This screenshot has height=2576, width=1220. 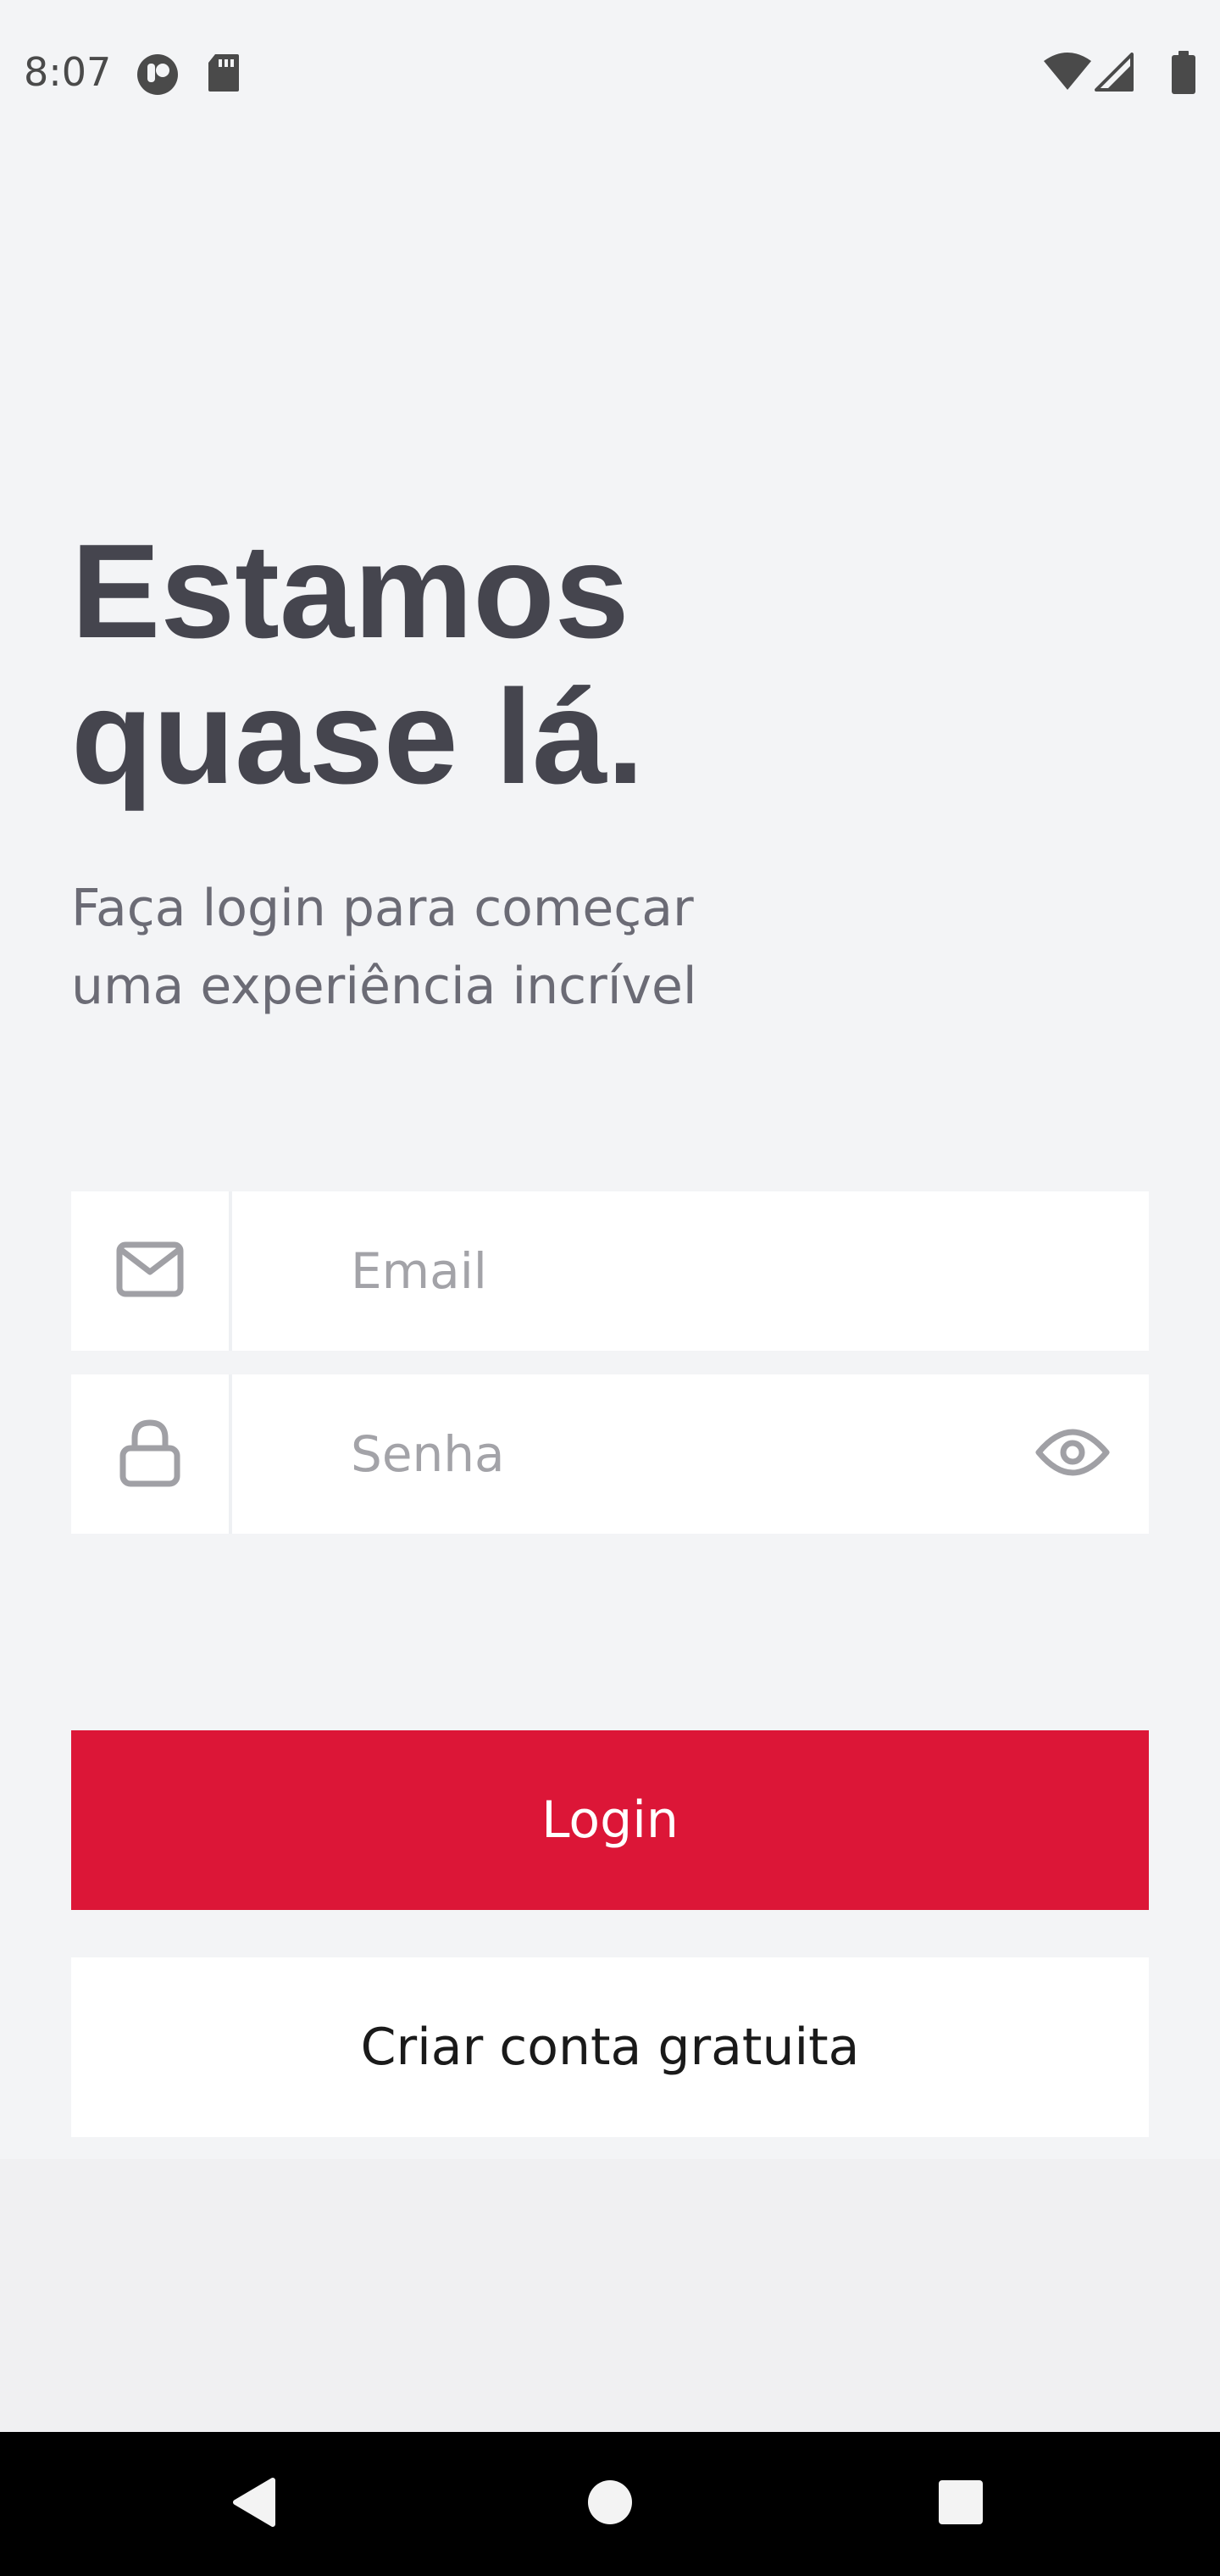 I want to click on mail-icon, so click(x=150, y=1271).